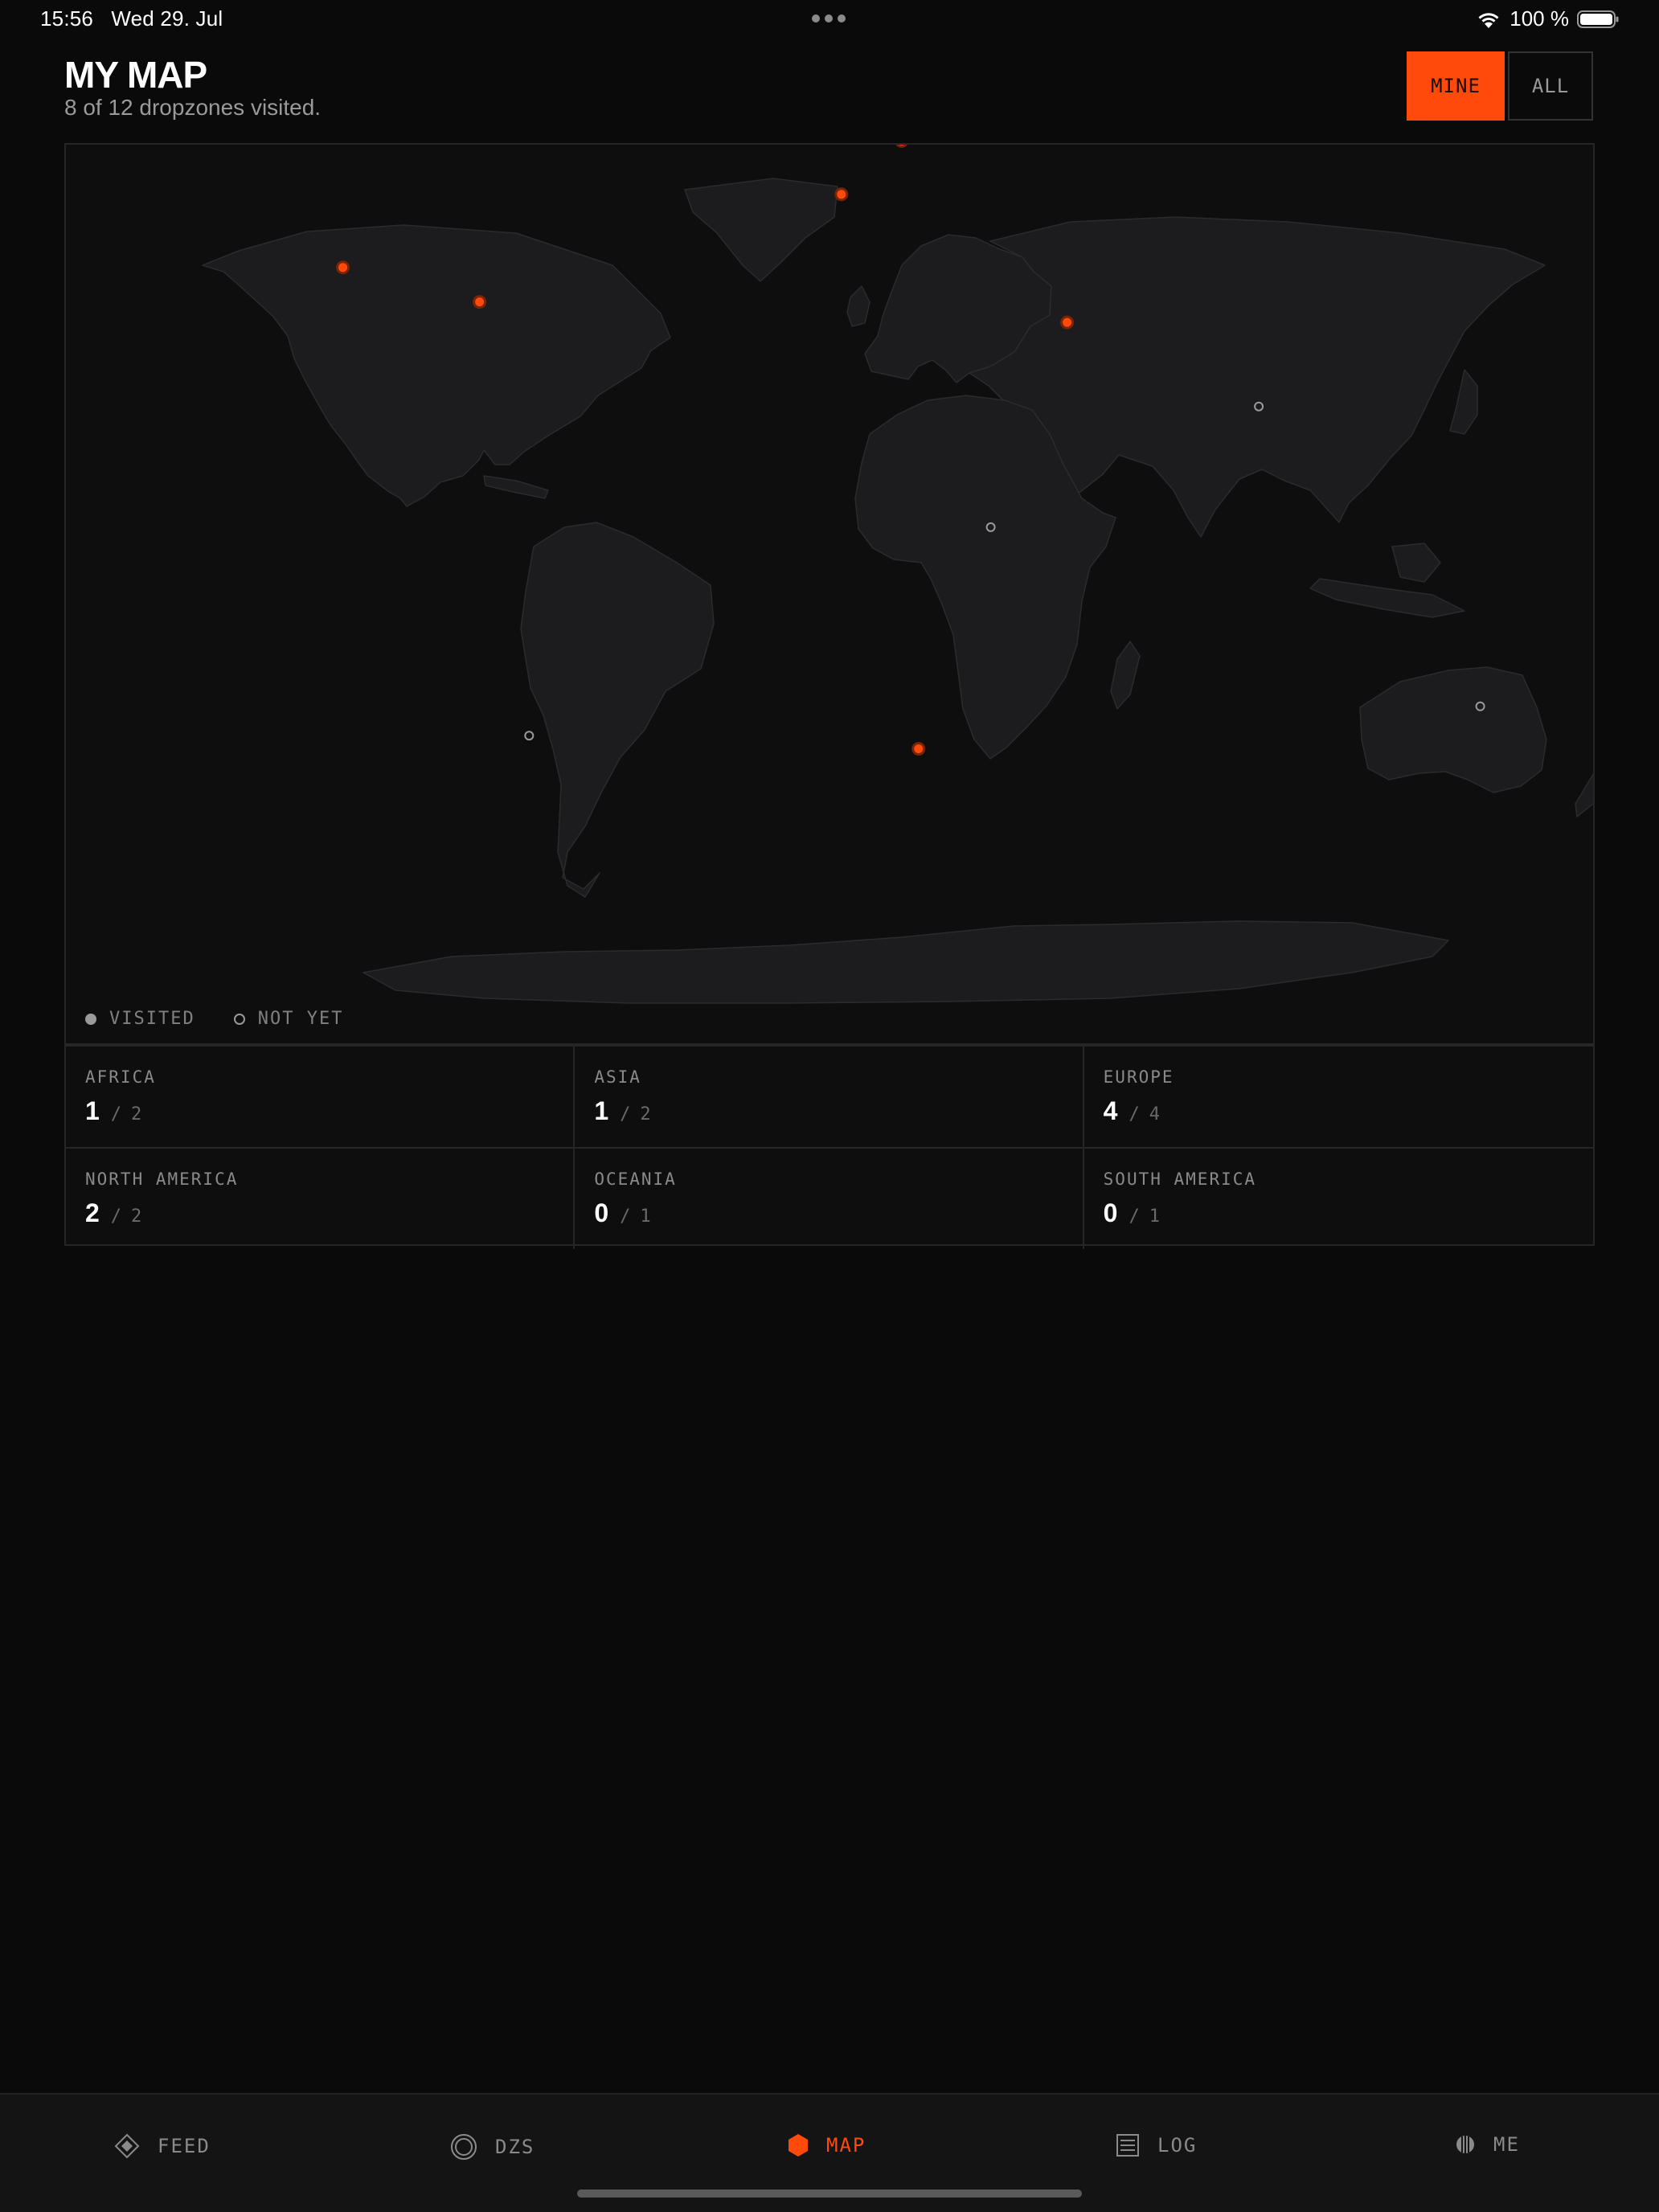  I want to click on battery-icon, so click(1598, 19).